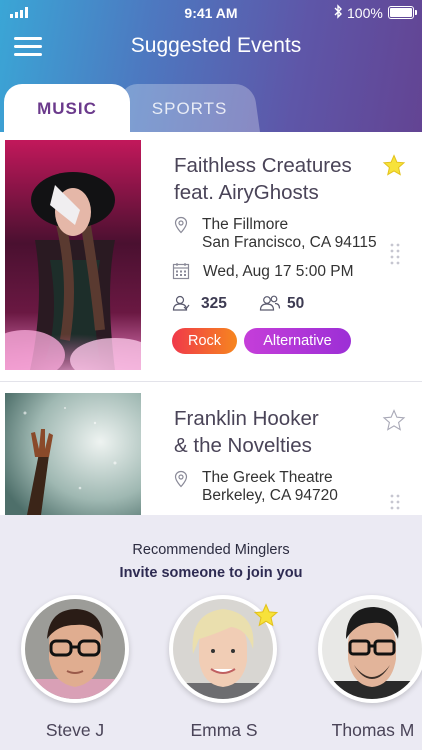 The height and width of the screenshot is (750, 422). What do you see at coordinates (245, 224) in the screenshot?
I see `venue-name: The Fillmore` at bounding box center [245, 224].